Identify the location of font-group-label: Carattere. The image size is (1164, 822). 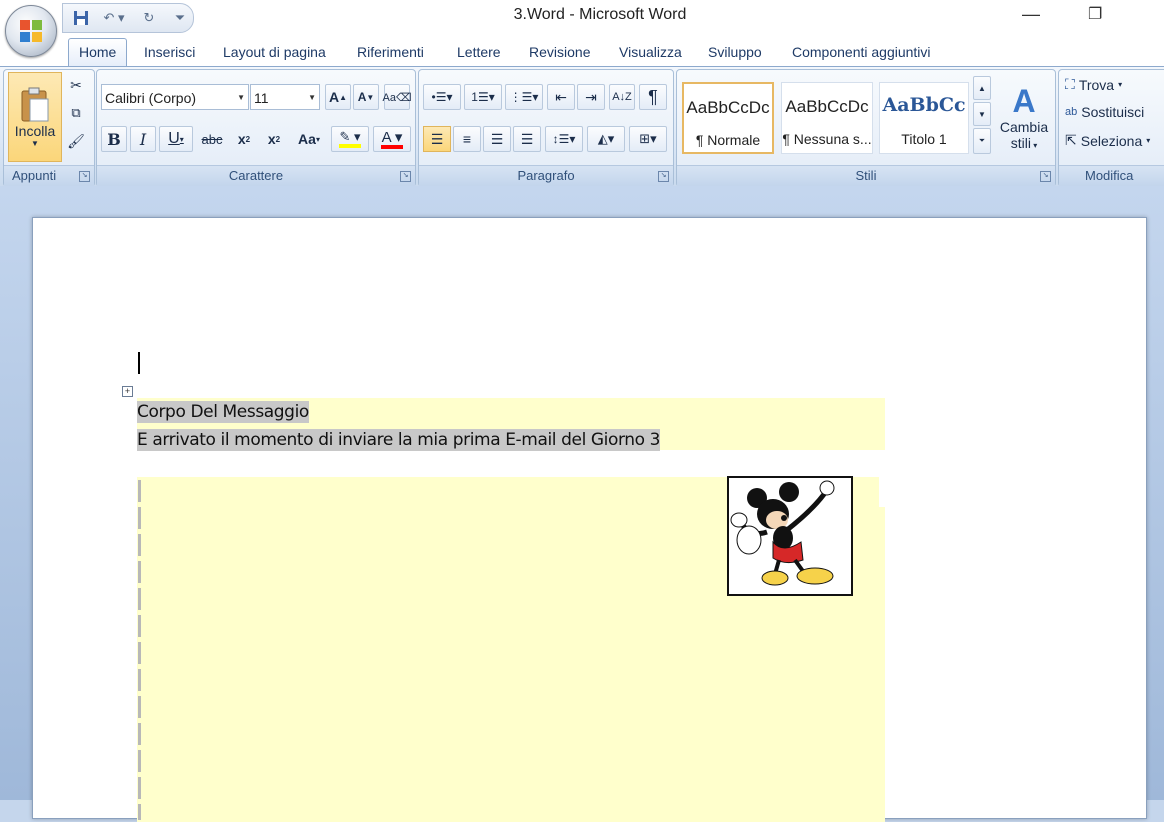
(256, 175).